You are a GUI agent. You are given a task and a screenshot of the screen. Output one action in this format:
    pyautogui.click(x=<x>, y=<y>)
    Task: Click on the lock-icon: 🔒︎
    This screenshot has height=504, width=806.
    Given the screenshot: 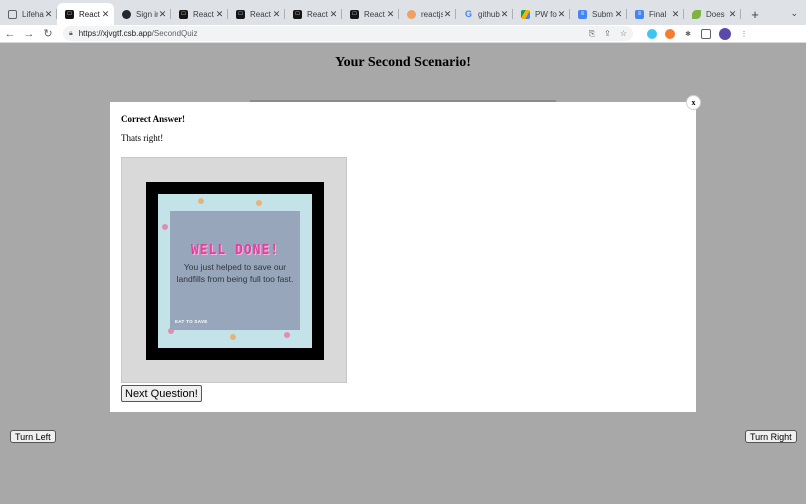 What is the action you would take?
    pyautogui.click(x=71, y=34)
    